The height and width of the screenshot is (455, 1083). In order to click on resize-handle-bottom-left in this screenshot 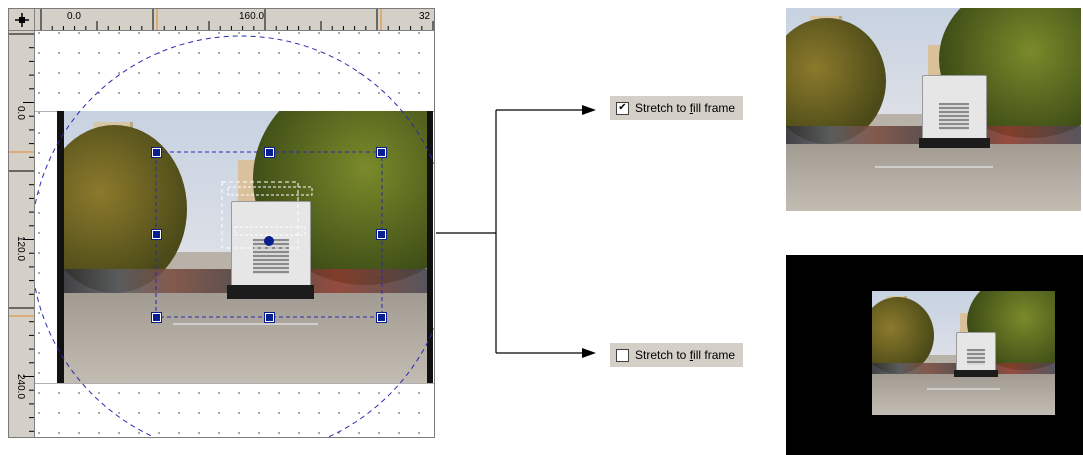, I will do `click(156, 317)`.